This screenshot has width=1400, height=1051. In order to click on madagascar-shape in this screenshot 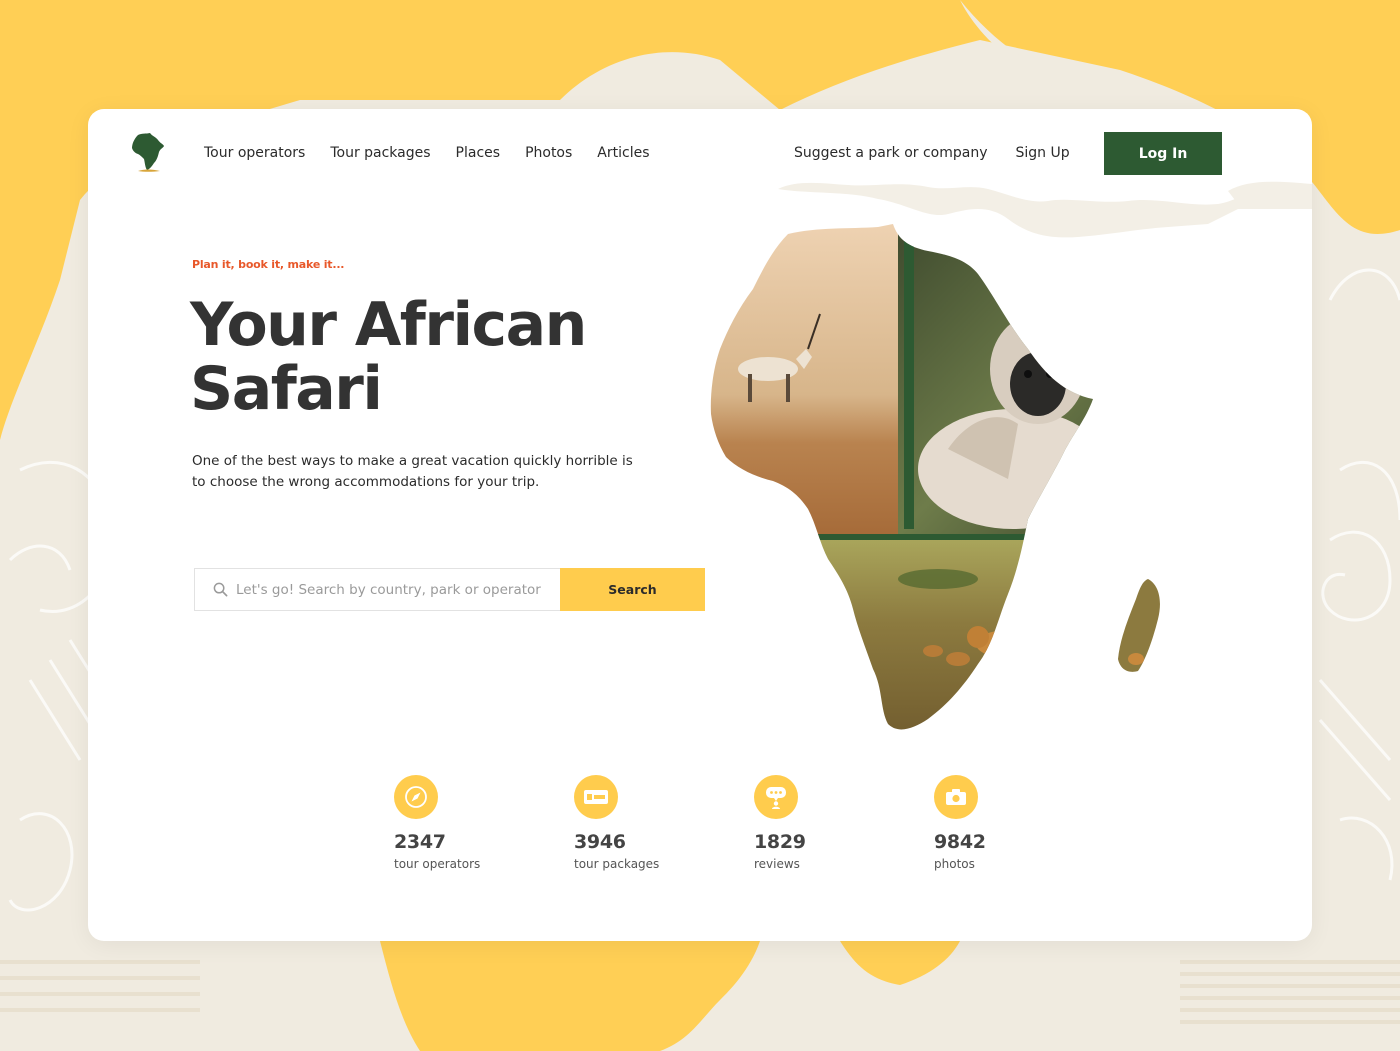, I will do `click(1139, 625)`.